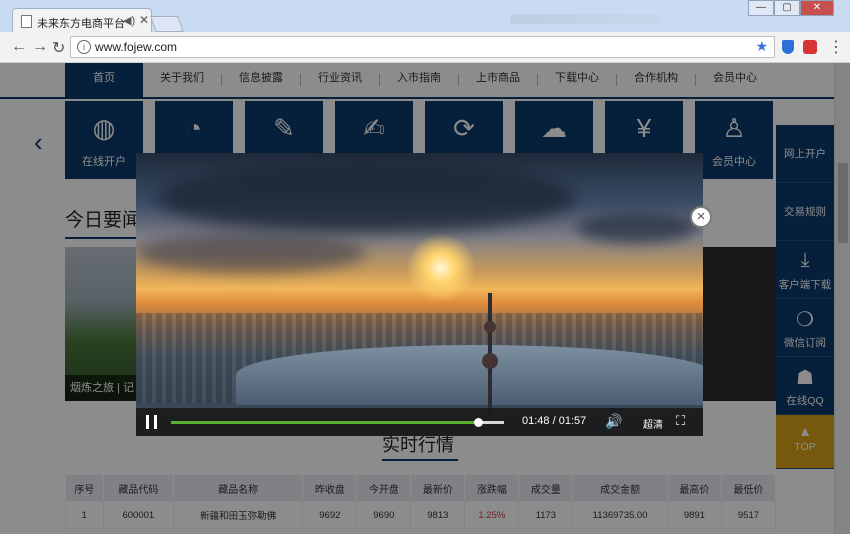  Describe the element at coordinates (152, 422) in the screenshot. I see `pause-icon` at that location.